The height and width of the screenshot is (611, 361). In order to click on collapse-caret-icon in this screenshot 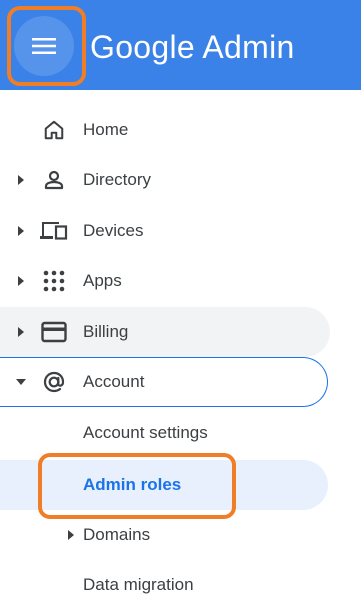, I will do `click(21, 382)`.